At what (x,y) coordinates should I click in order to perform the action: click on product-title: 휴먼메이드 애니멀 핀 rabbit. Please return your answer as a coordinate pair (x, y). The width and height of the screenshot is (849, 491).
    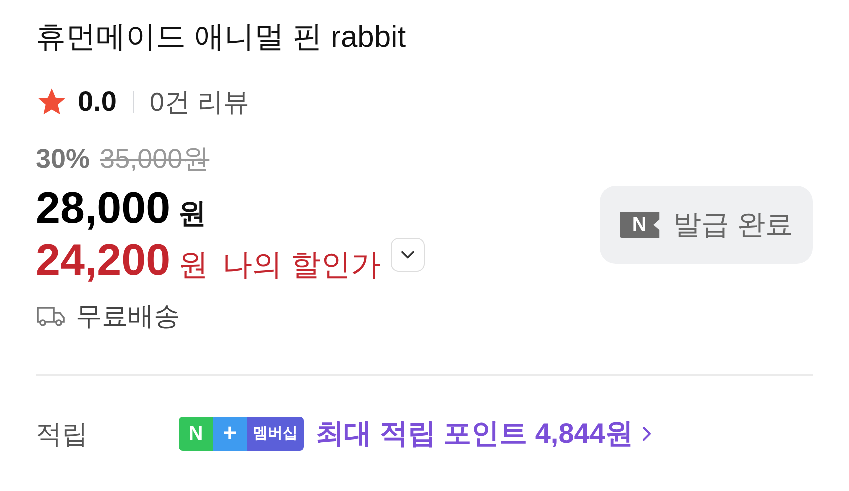
    Looking at the image, I should click on (222, 38).